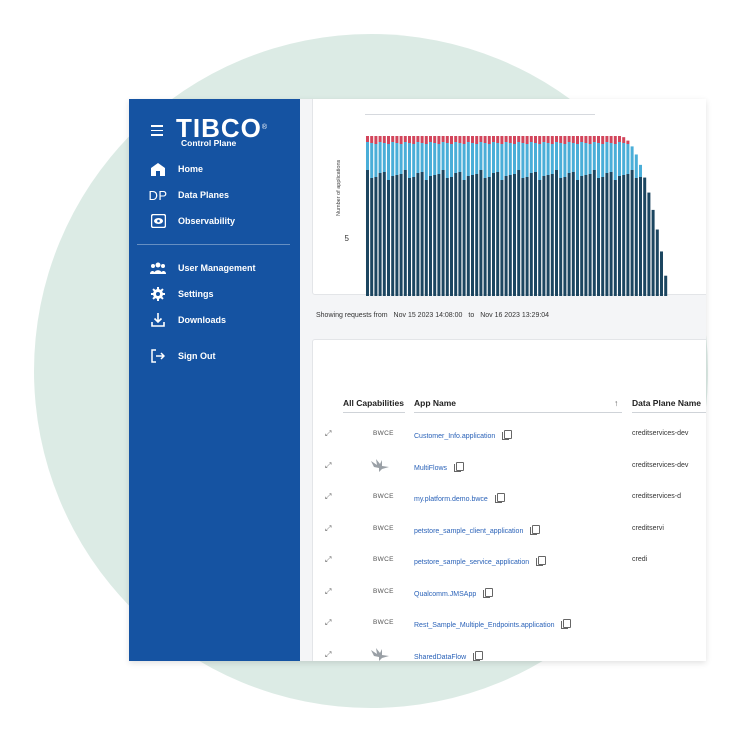 The height and width of the screenshot is (742, 742). I want to click on column-header-data-plane: Data Plane Name, so click(666, 403).